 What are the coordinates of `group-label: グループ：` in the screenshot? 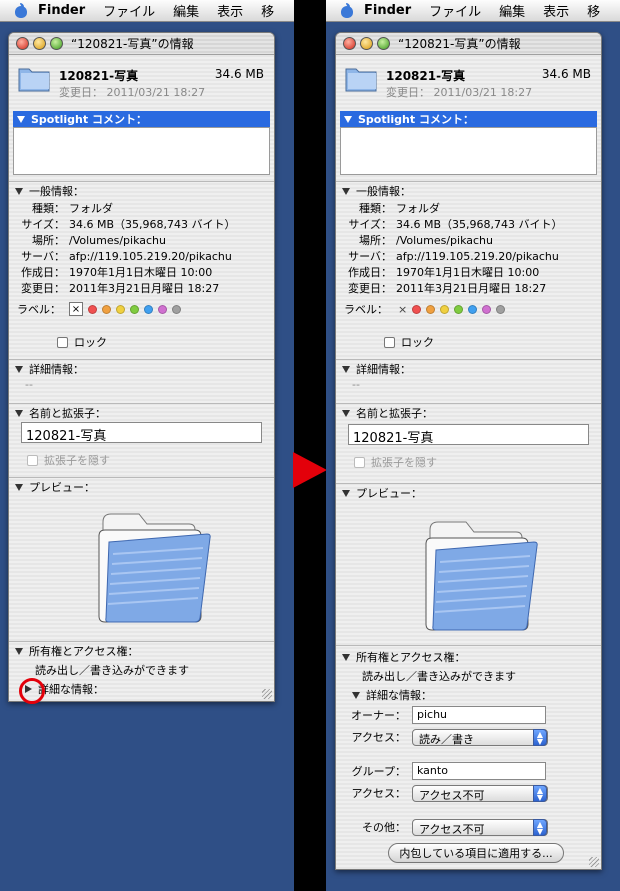 It's located at (378, 771).